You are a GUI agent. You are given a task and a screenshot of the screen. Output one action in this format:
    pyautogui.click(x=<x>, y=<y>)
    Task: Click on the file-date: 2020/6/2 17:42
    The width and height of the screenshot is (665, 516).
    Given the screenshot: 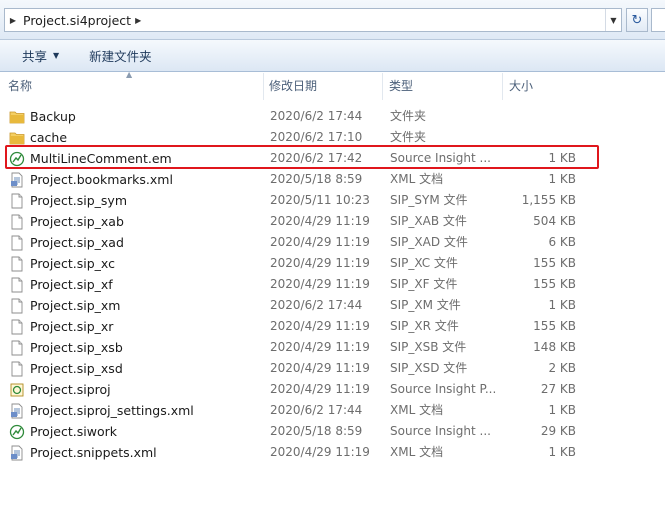 What is the action you would take?
    pyautogui.click(x=316, y=158)
    